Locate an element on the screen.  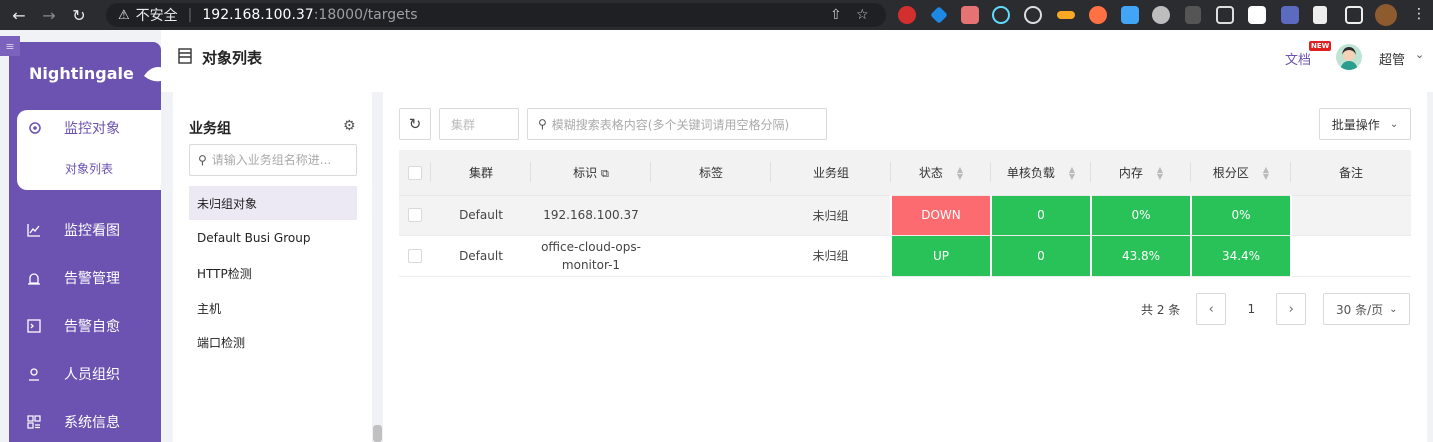
table-search-input: ⚲ 模糊搜索表格内容(多个关键词请用空格分隔) is located at coordinates (677, 124).